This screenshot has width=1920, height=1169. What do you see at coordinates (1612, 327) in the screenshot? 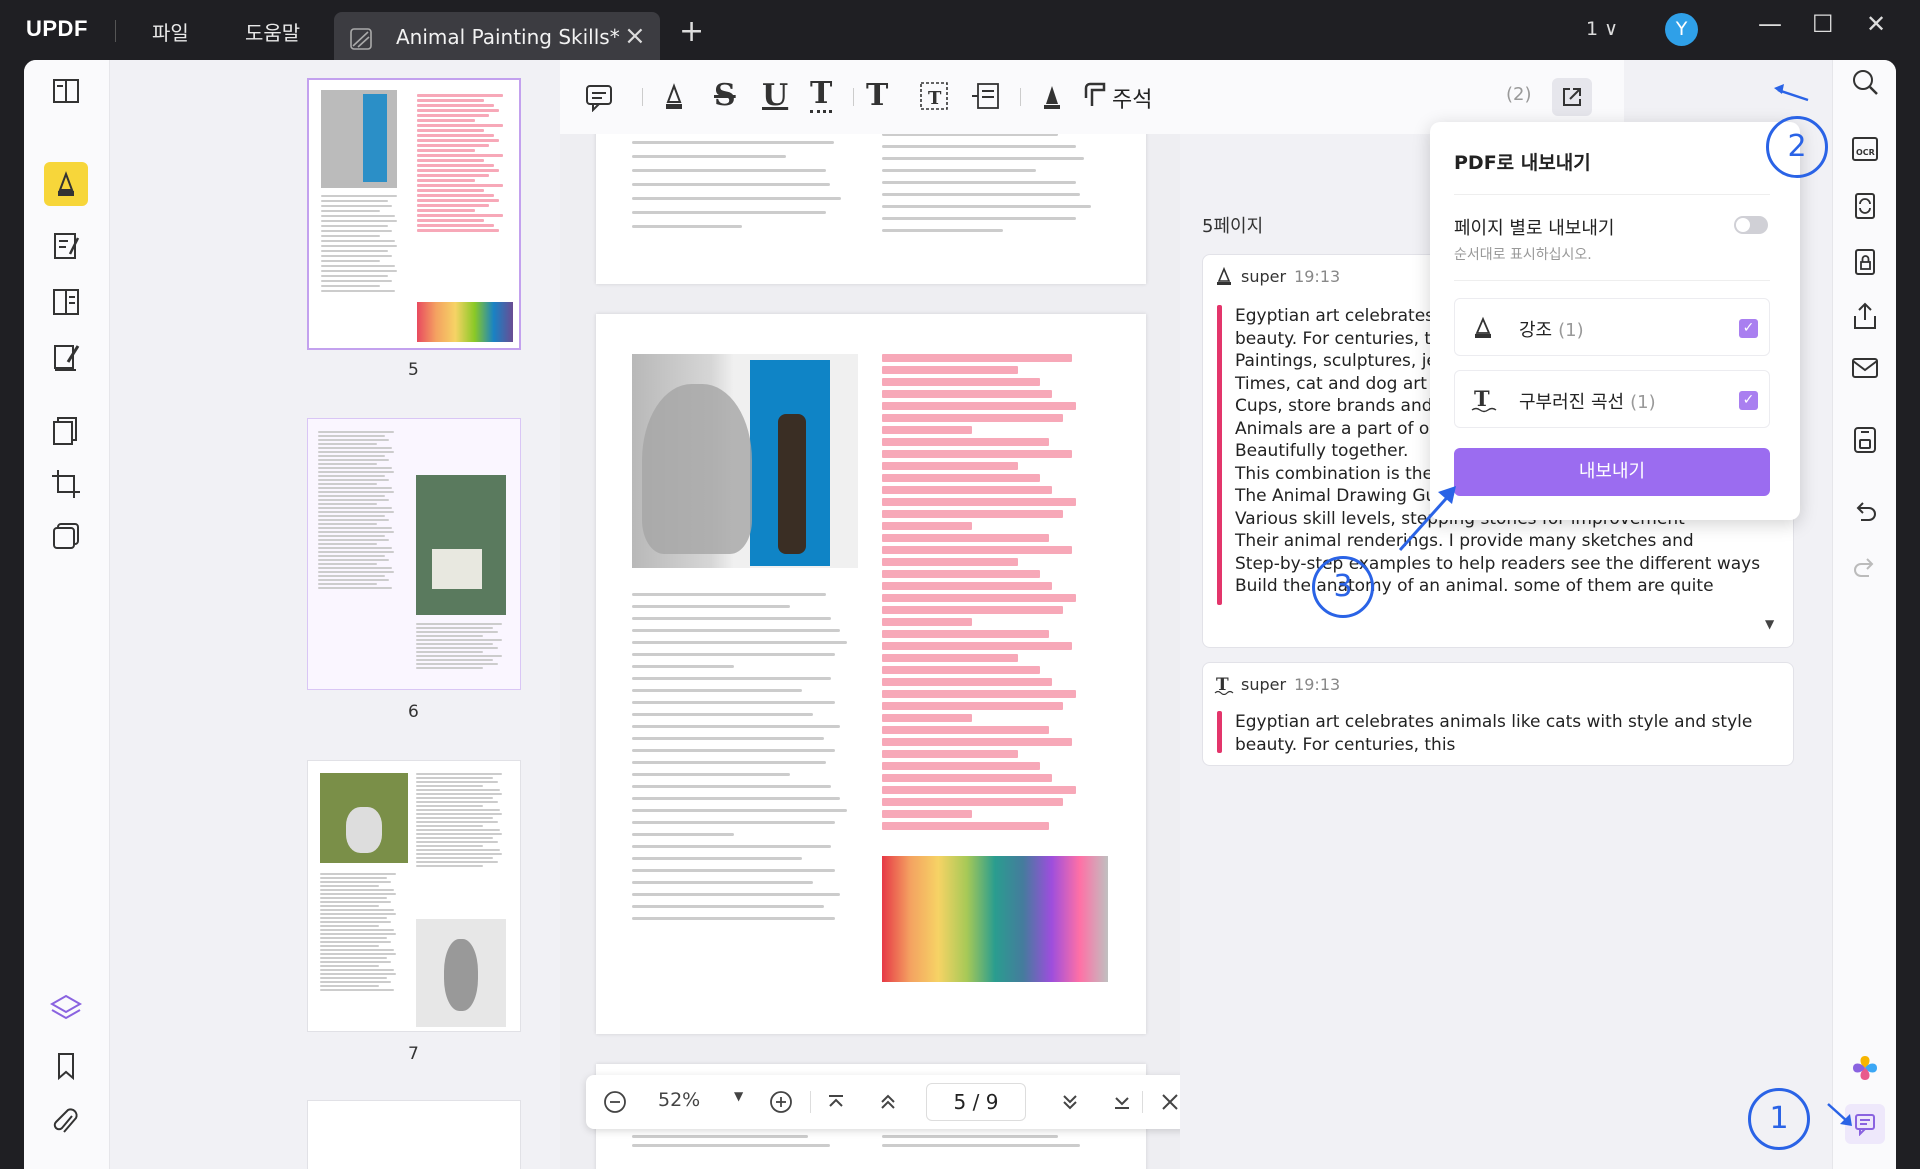
I see `option-highlight: 강조 (1) ✓` at bounding box center [1612, 327].